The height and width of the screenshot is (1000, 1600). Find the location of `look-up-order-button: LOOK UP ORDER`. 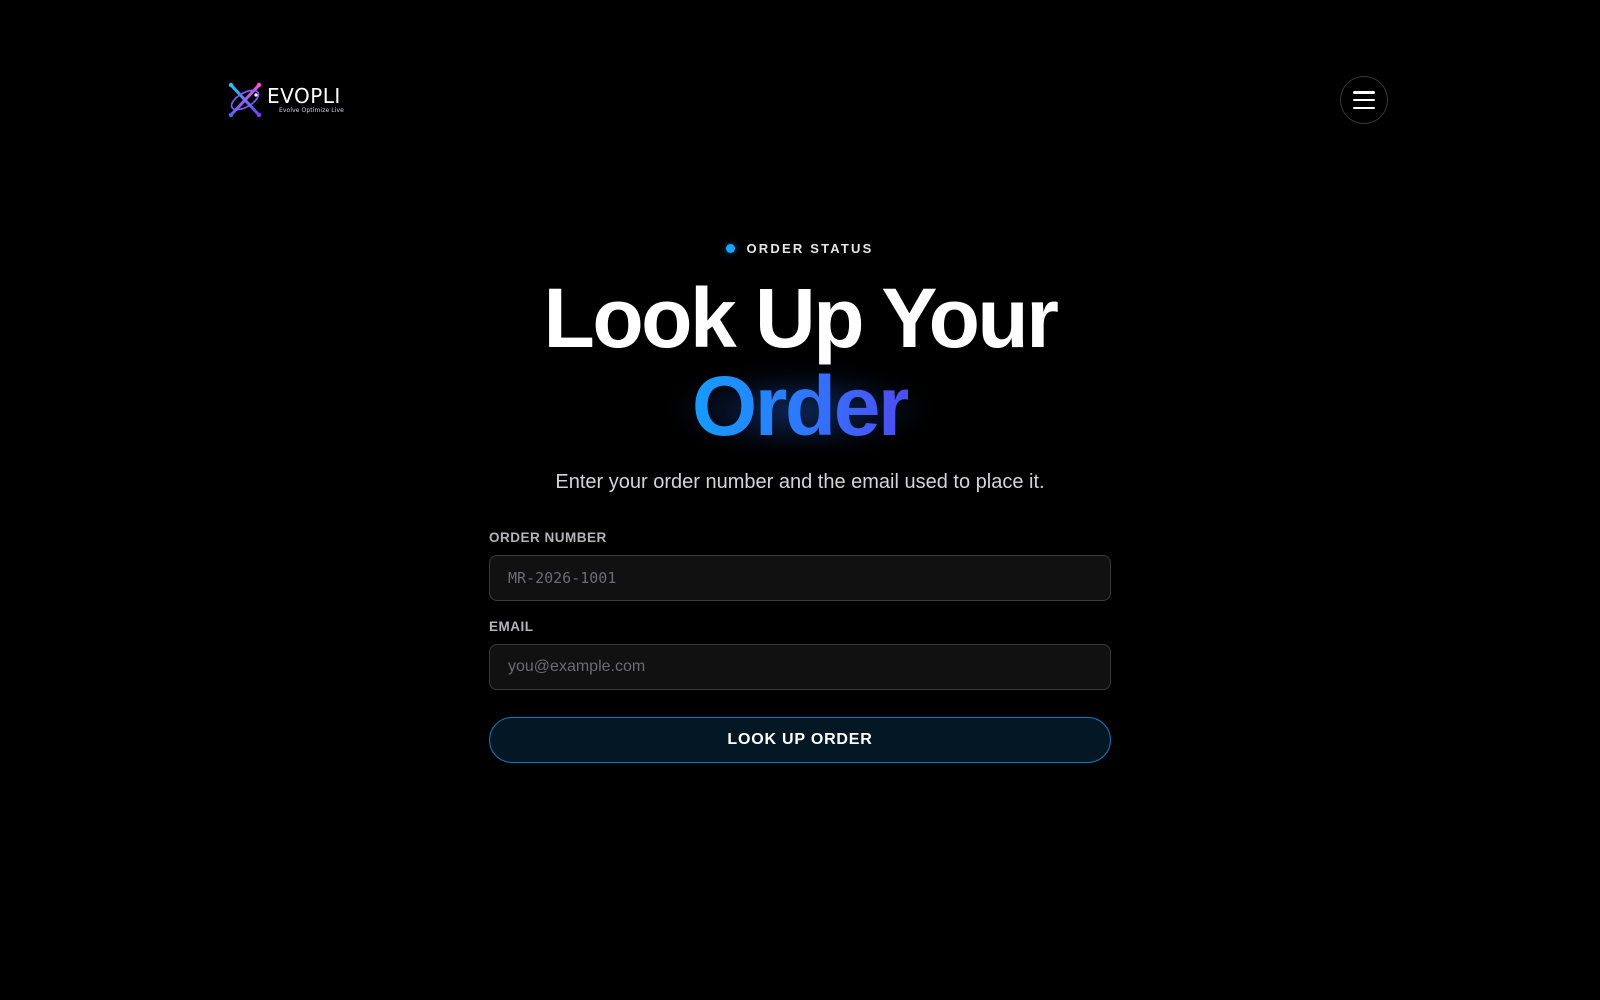

look-up-order-button: LOOK UP ORDER is located at coordinates (800, 740).